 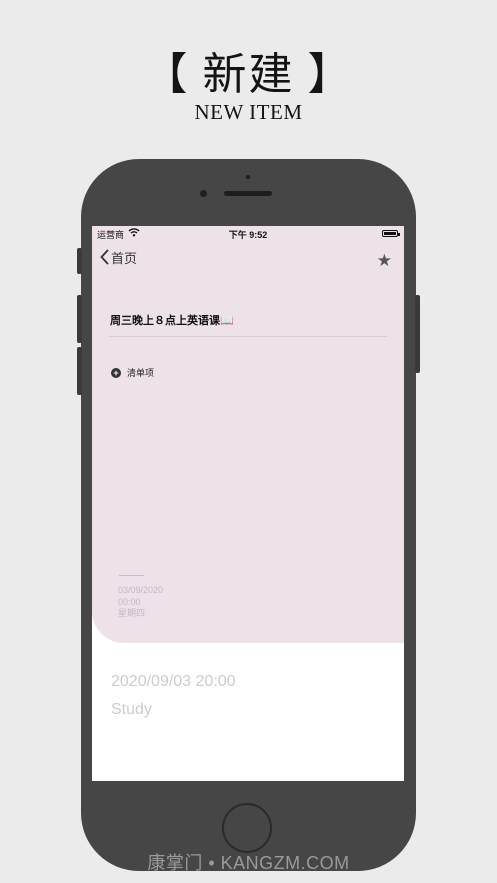 What do you see at coordinates (172, 320) in the screenshot?
I see `task-title: 周三晚上８点上英语课📖` at bounding box center [172, 320].